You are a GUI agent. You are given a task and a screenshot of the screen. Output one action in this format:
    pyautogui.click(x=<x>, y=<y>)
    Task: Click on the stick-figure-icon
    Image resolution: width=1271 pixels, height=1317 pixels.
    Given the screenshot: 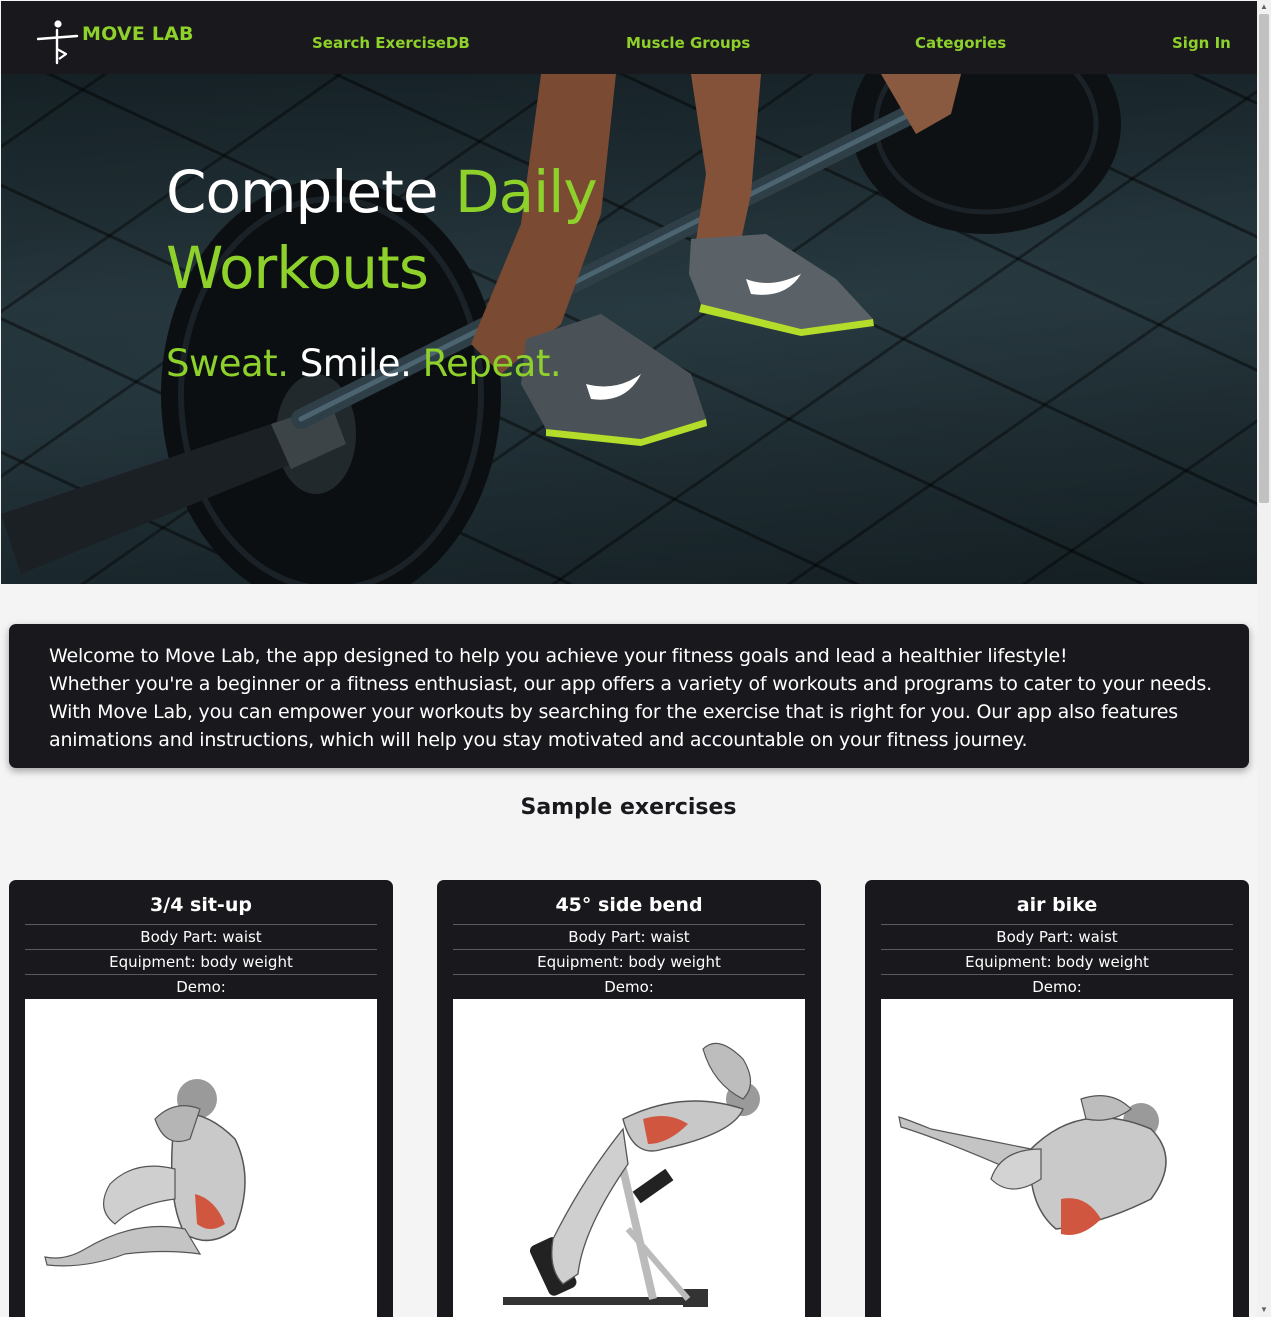 What is the action you would take?
    pyautogui.click(x=58, y=42)
    